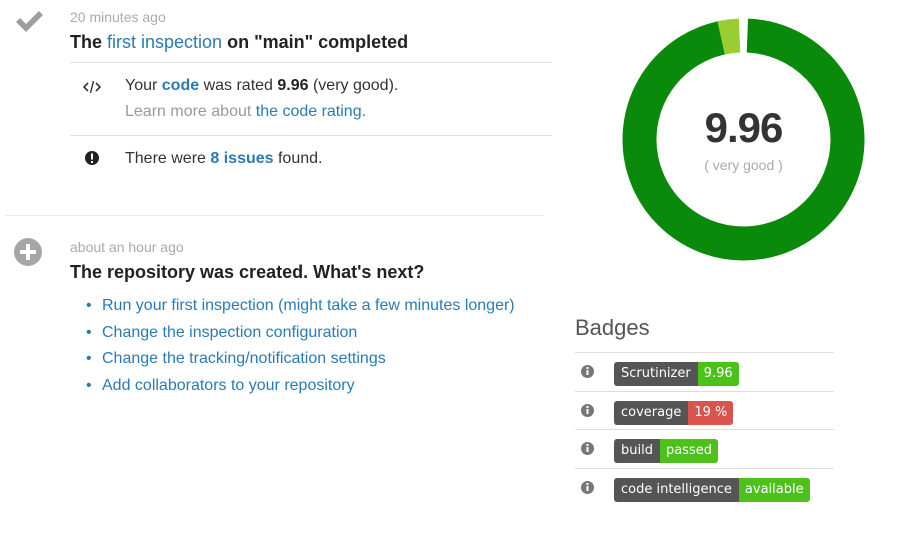 This screenshot has width=910, height=537. I want to click on code-link: code, so click(180, 85).